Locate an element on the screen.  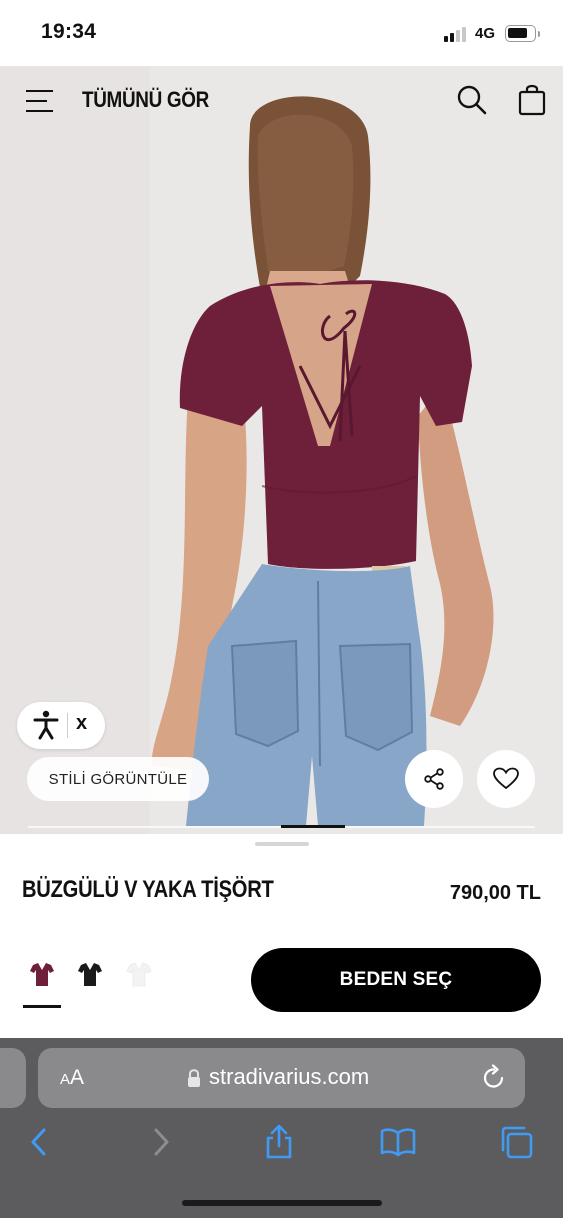
network-type: 4G is located at coordinates (485, 33).